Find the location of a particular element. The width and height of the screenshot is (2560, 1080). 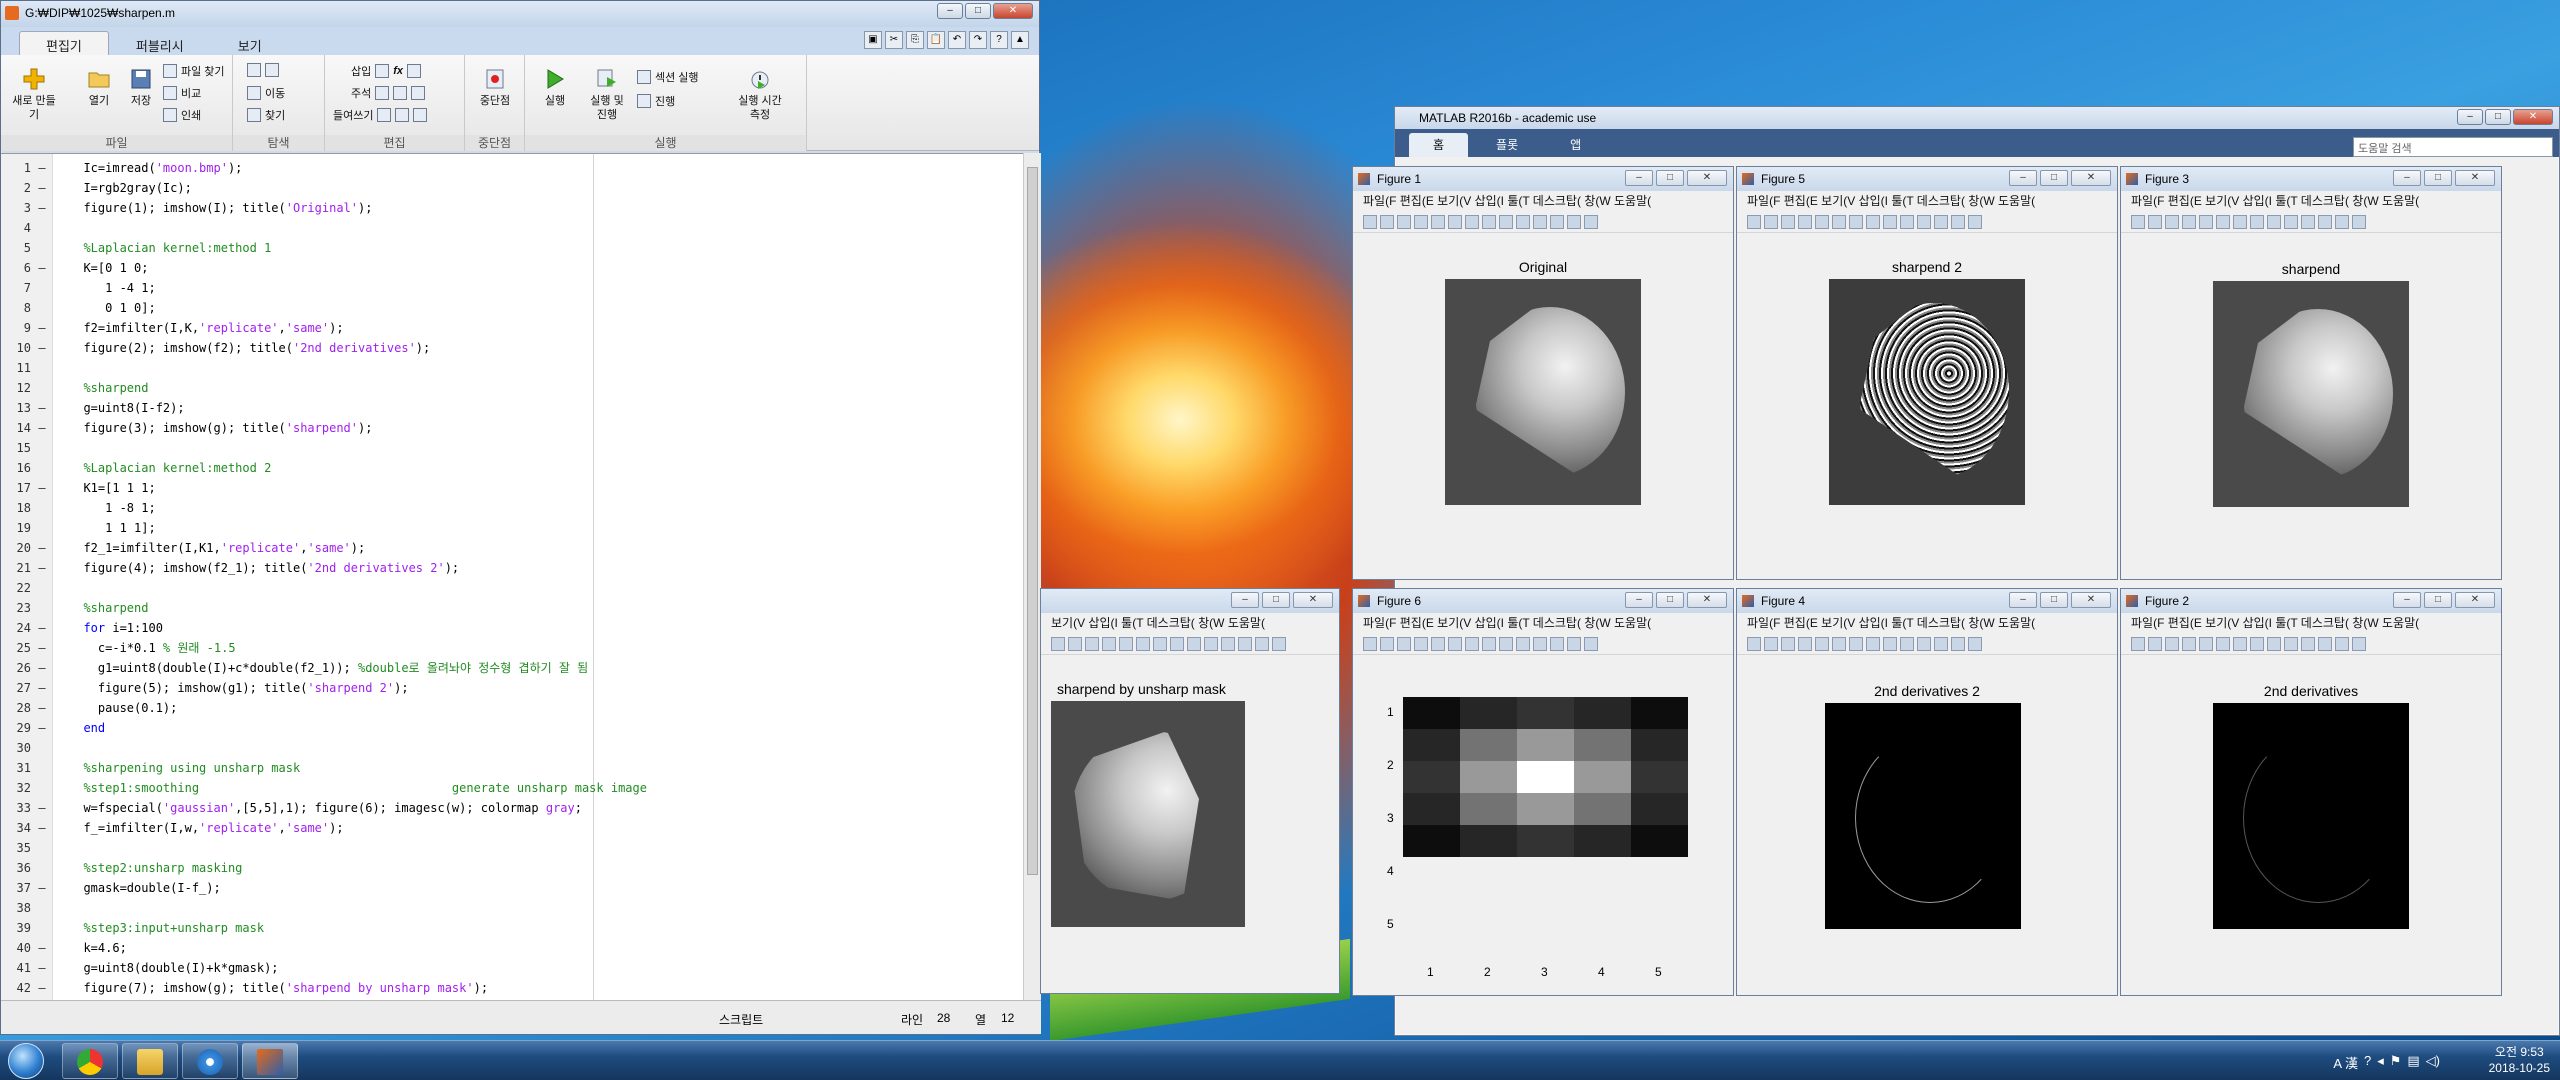

undo-icon: ↶ is located at coordinates (957, 40).